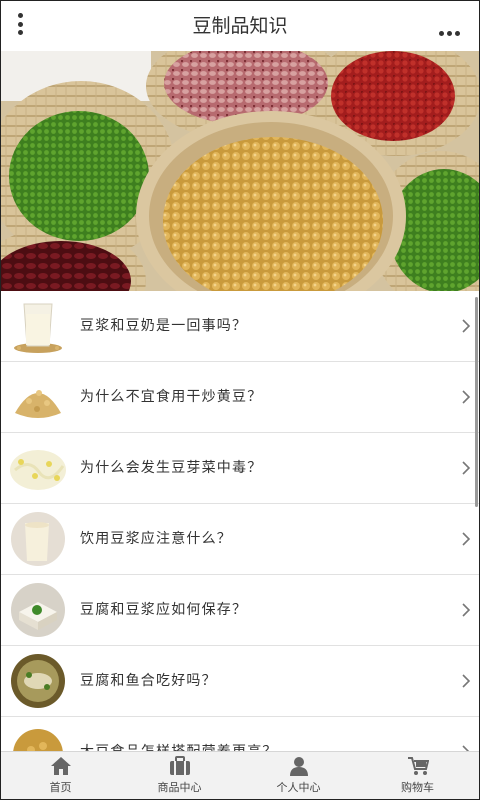 This screenshot has width=480, height=800. I want to click on user-icon, so click(298, 766).